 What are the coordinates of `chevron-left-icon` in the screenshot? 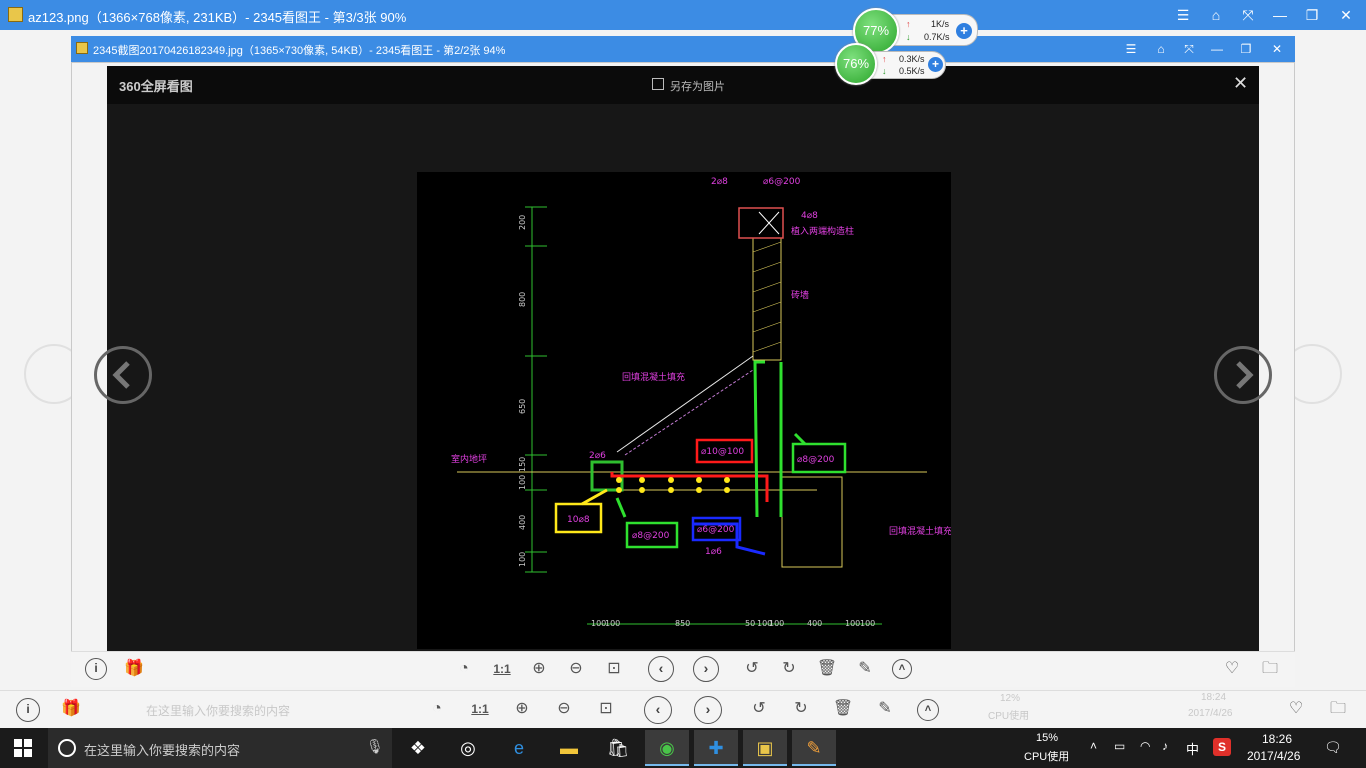 It's located at (121, 375).